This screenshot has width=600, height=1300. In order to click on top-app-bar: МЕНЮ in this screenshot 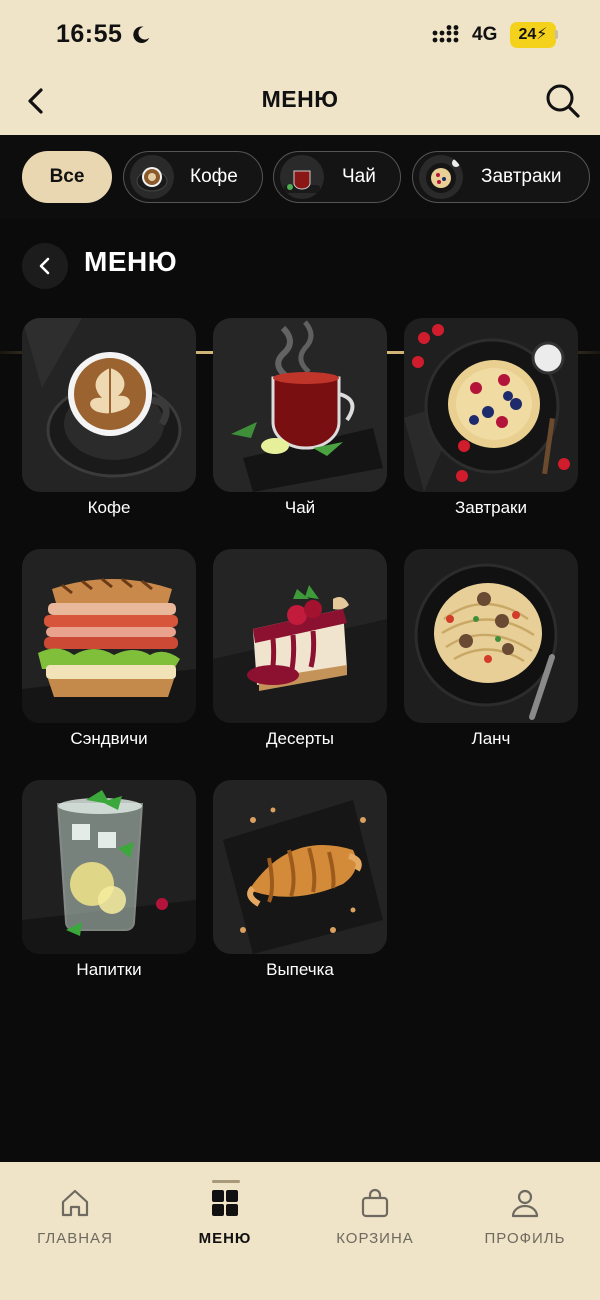, I will do `click(300, 101)`.